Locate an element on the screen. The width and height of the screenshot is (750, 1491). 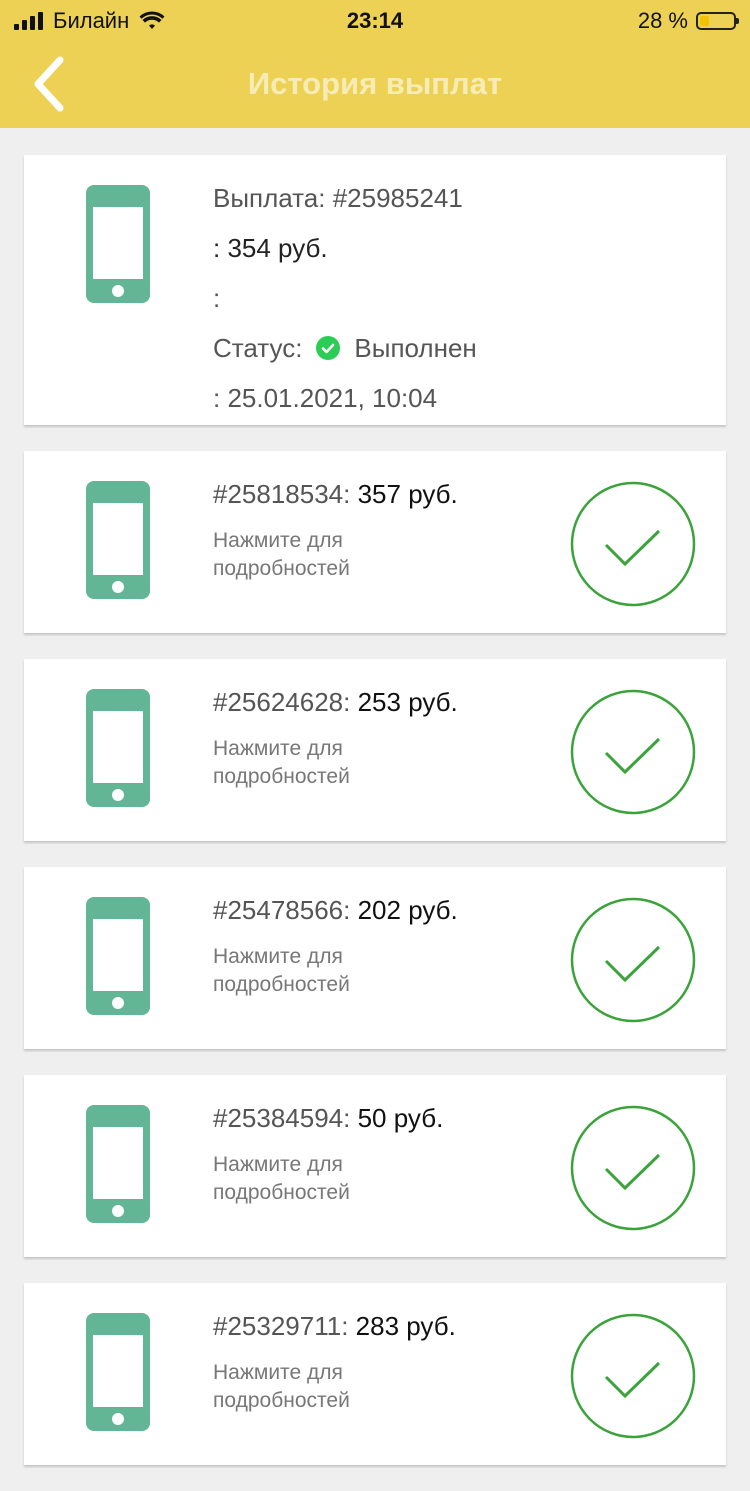
page-title: История выплат is located at coordinates (375, 83).